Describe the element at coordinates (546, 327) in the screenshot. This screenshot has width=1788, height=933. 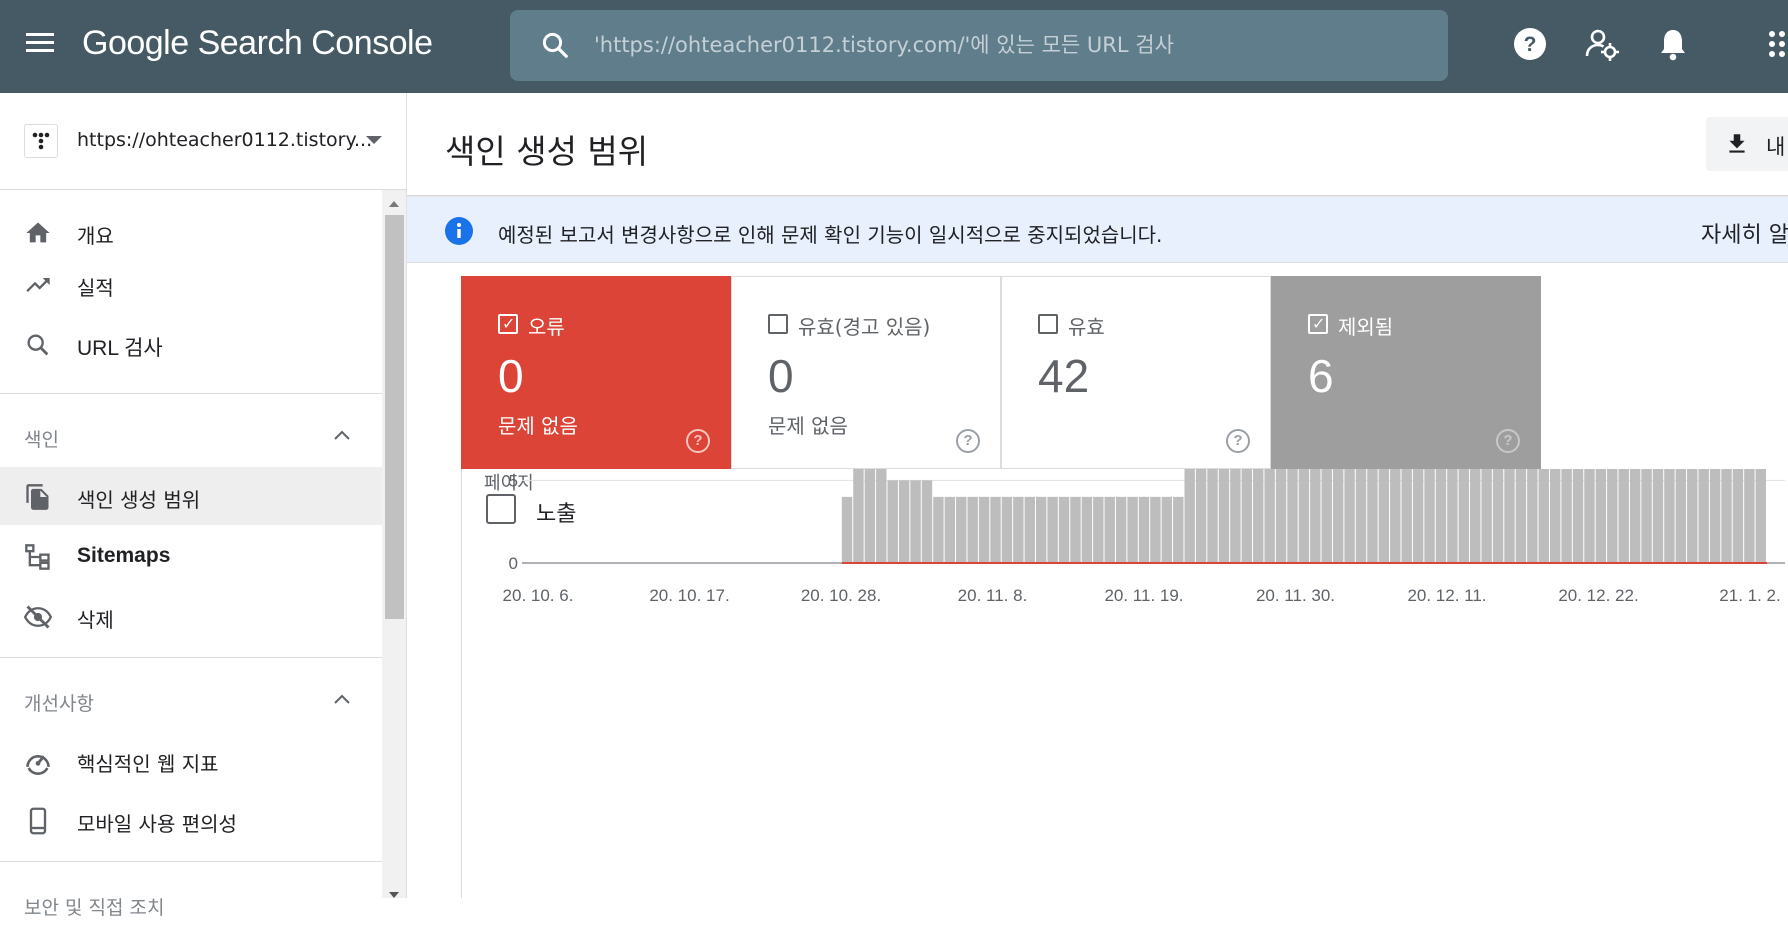
I see `card-title: 오류` at that location.